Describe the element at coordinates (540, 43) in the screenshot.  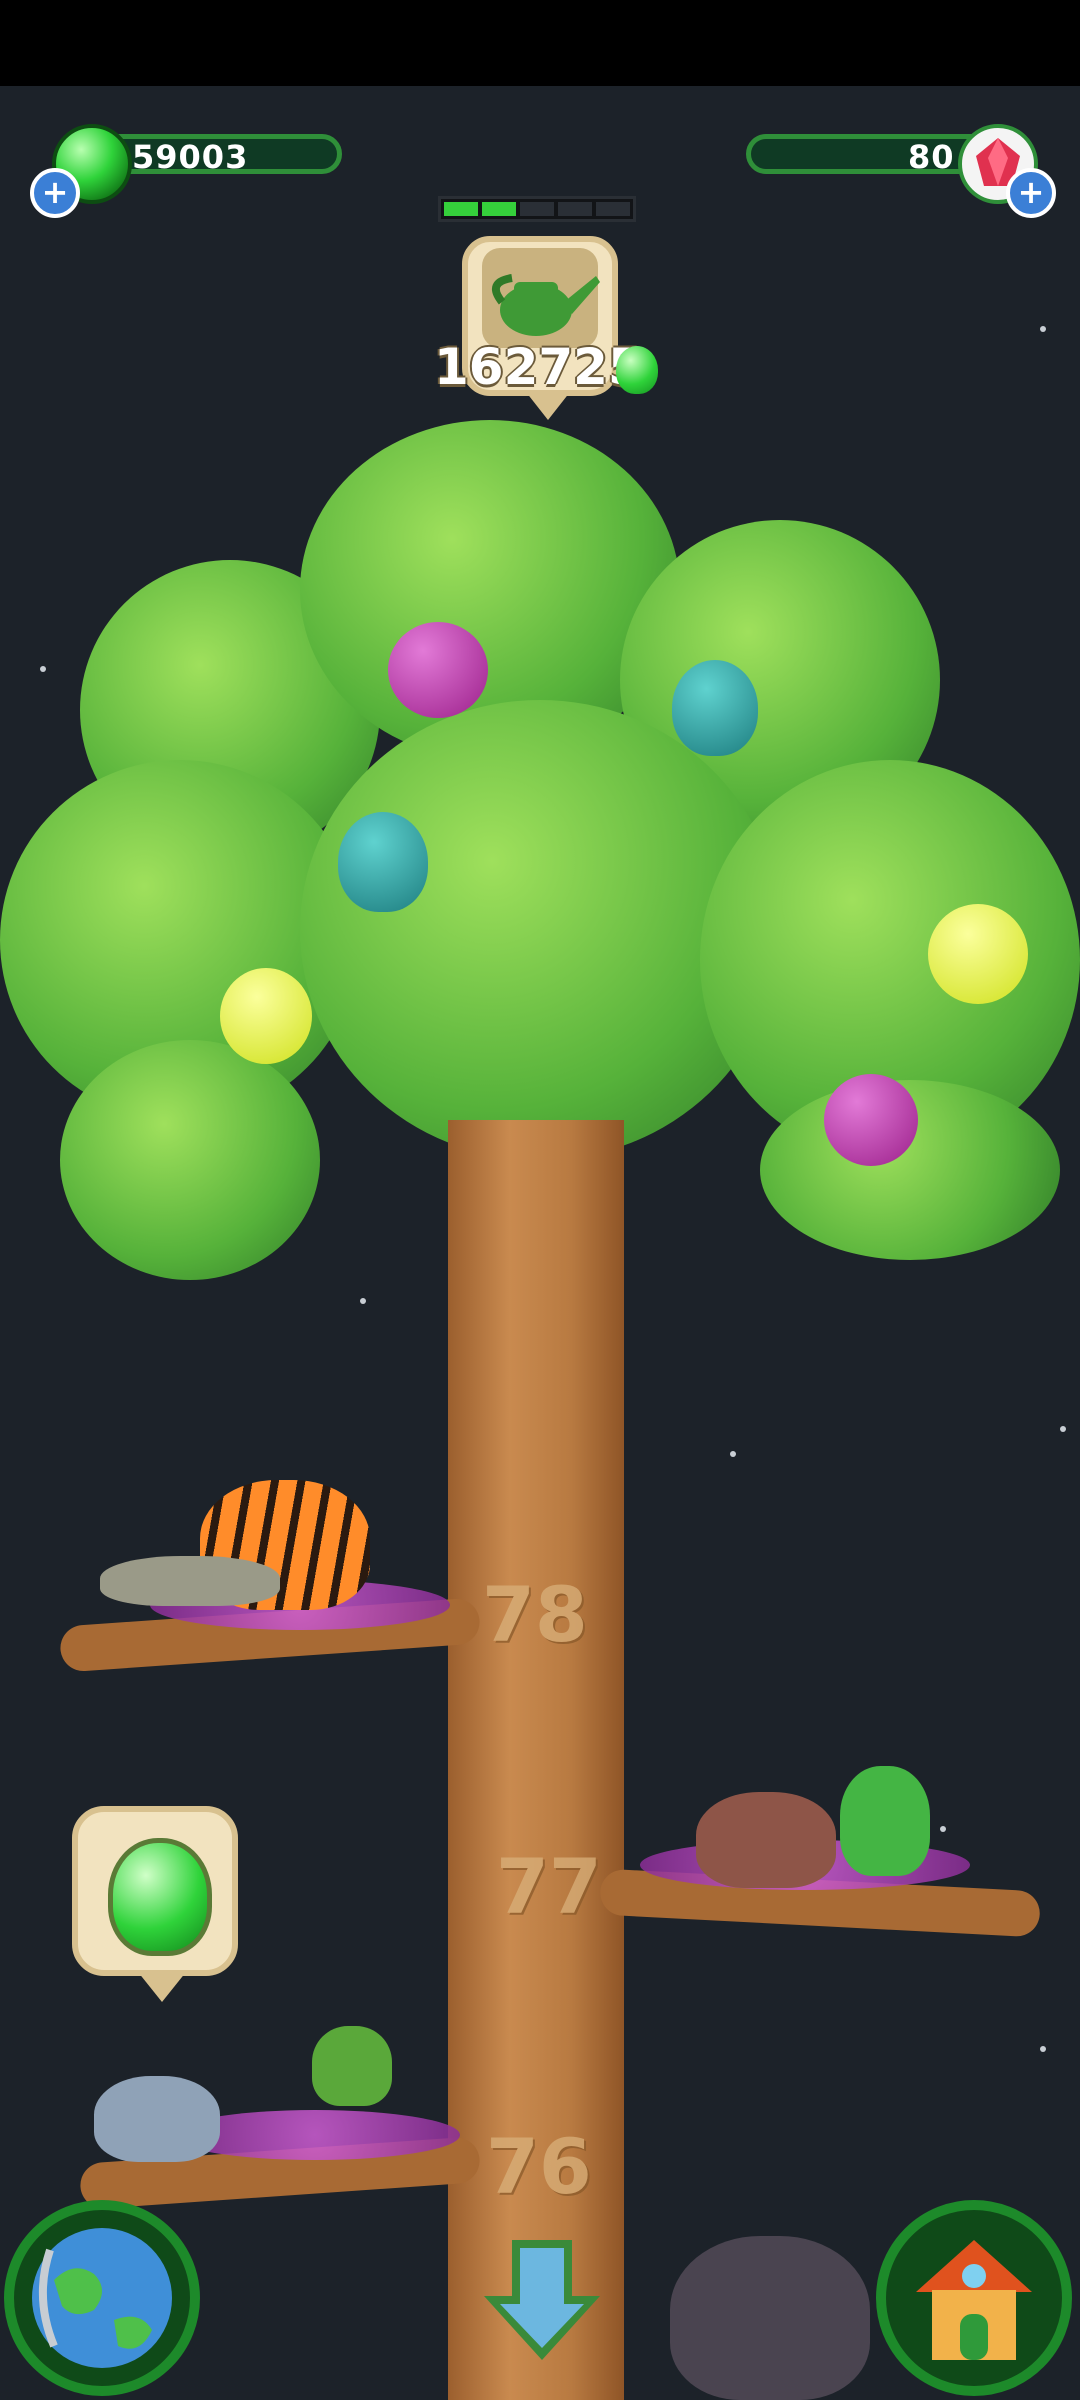
I see `status-bar` at that location.